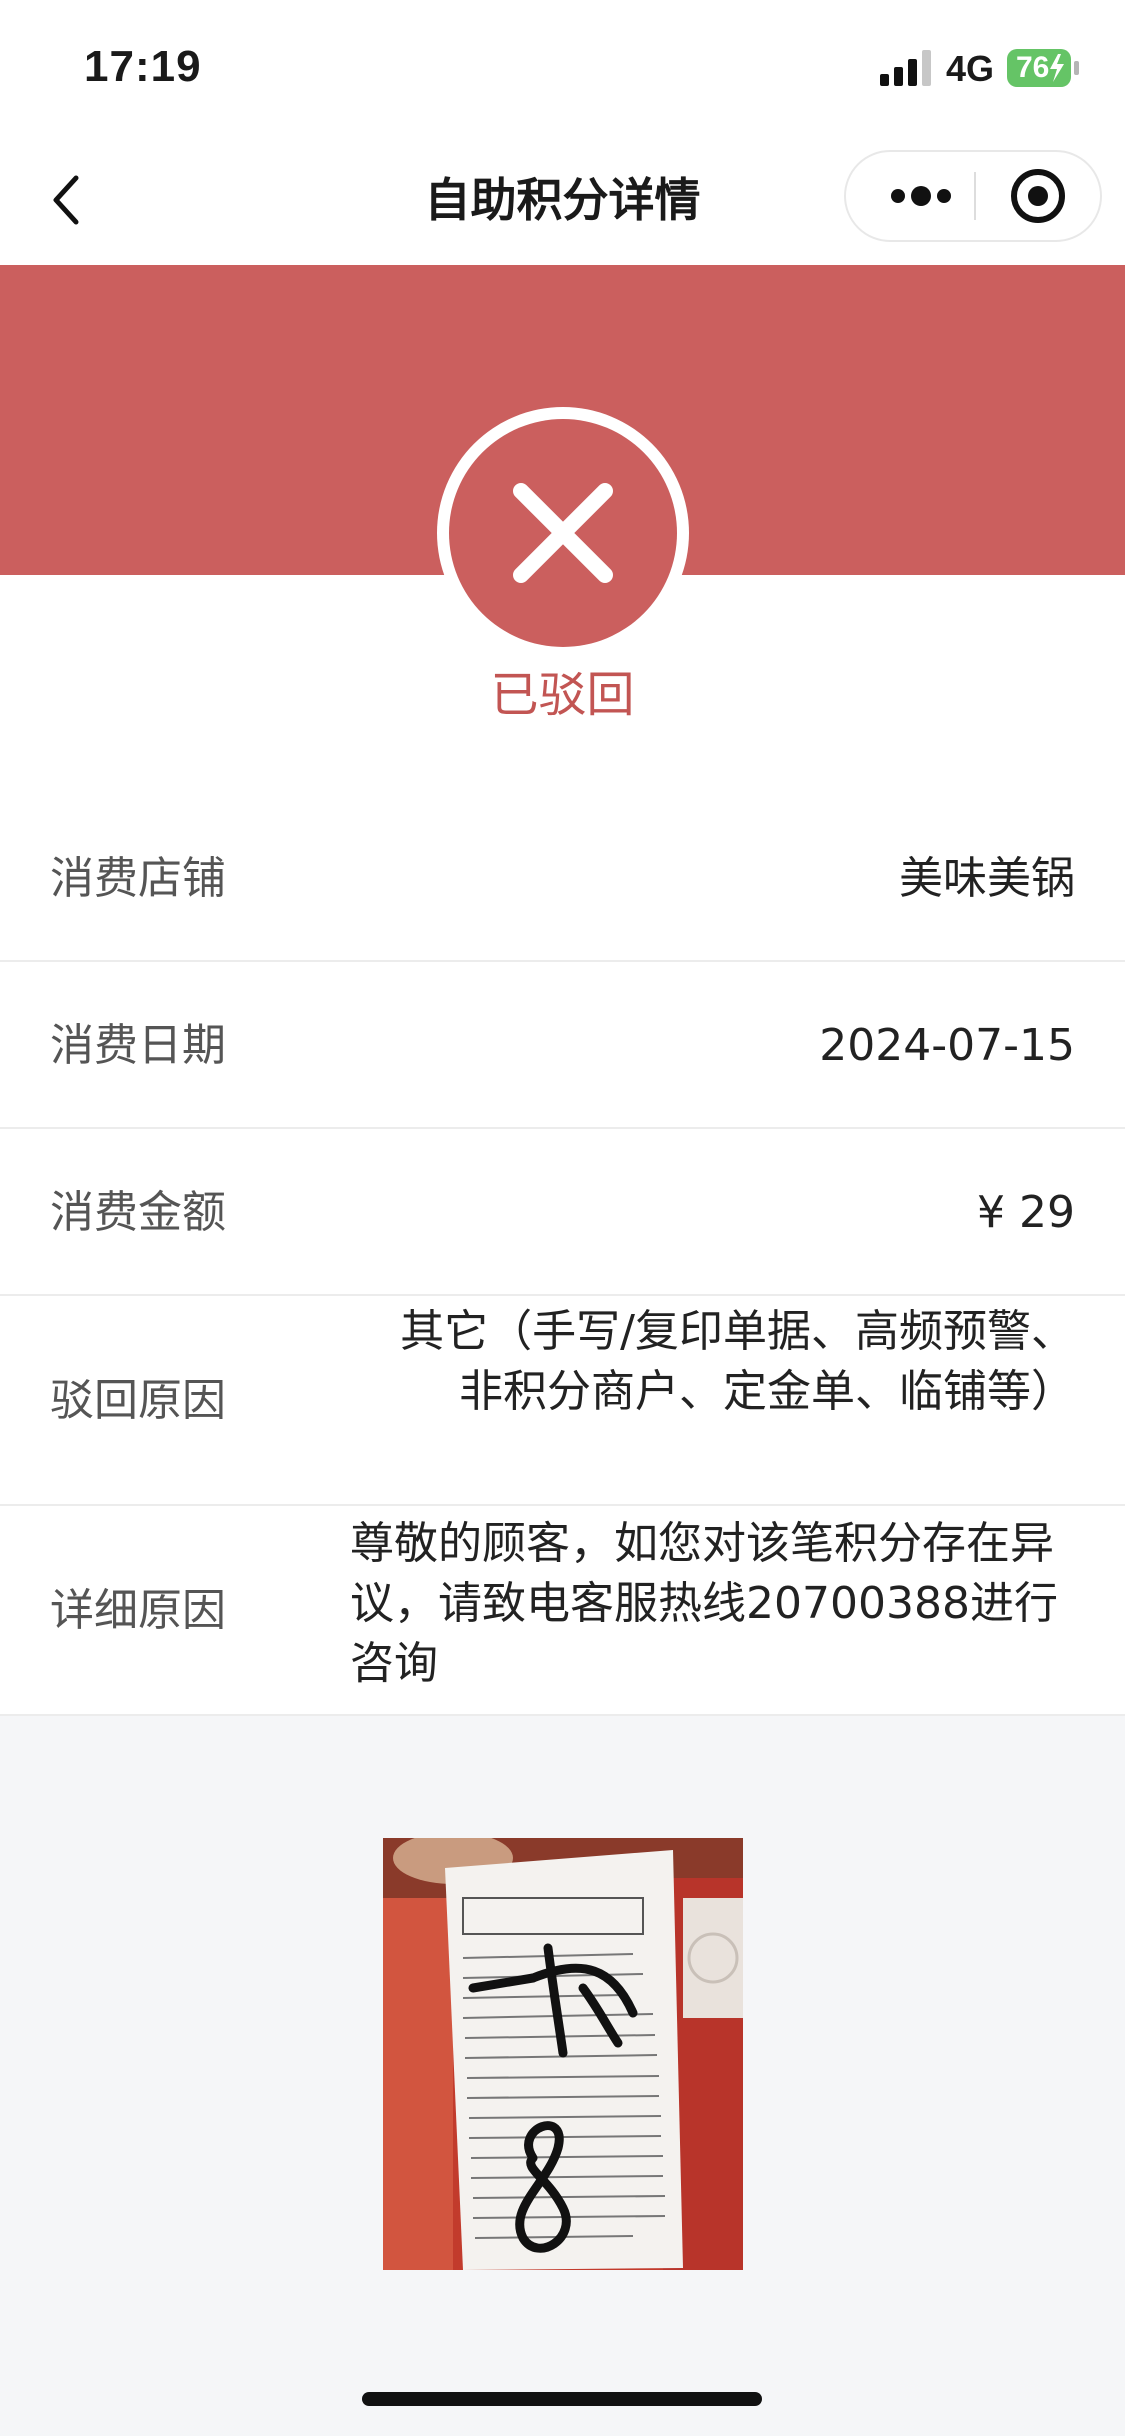 The image size is (1125, 2436). Describe the element at coordinates (138, 1400) in the screenshot. I see `reject-reason-label: 驳回原因` at that location.